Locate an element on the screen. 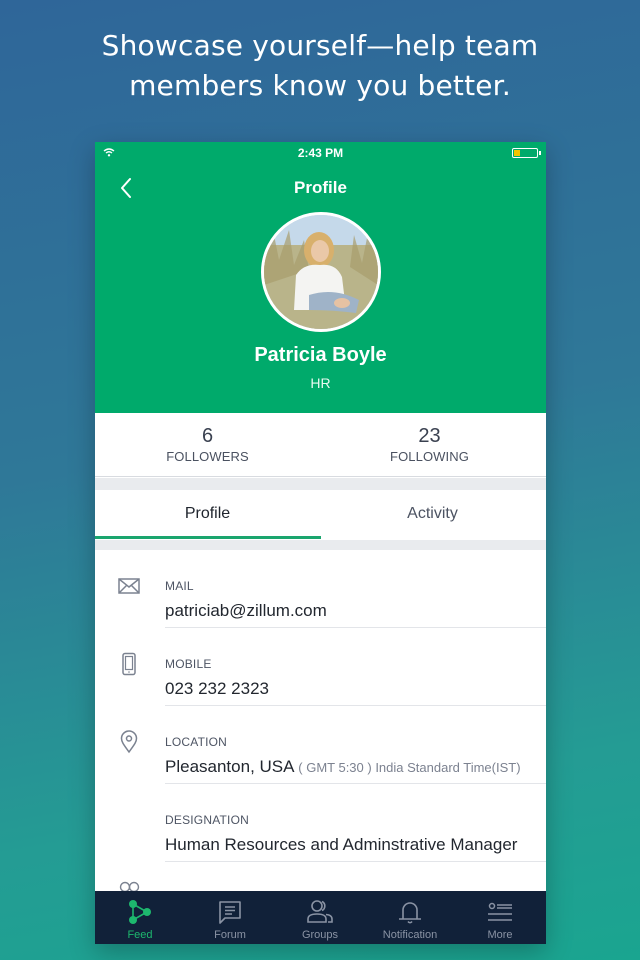 The width and height of the screenshot is (640, 960). location-pin-icon is located at coordinates (129, 742).